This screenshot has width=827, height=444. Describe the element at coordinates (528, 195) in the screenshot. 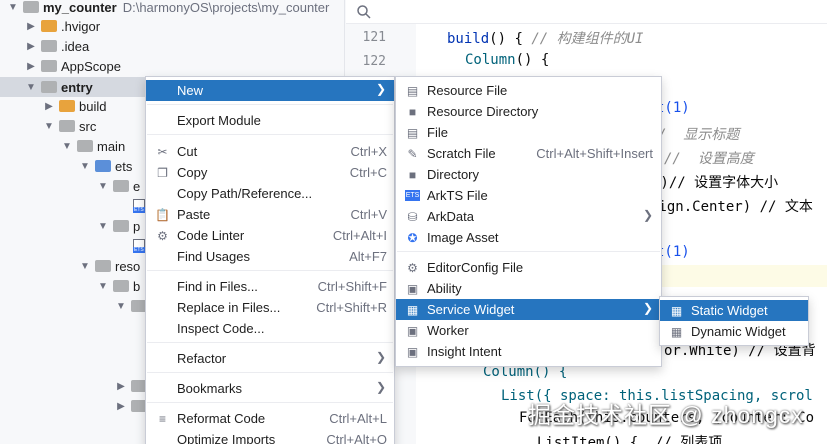

I see `menu-item-arkts-file: ETS ArkTS File` at that location.